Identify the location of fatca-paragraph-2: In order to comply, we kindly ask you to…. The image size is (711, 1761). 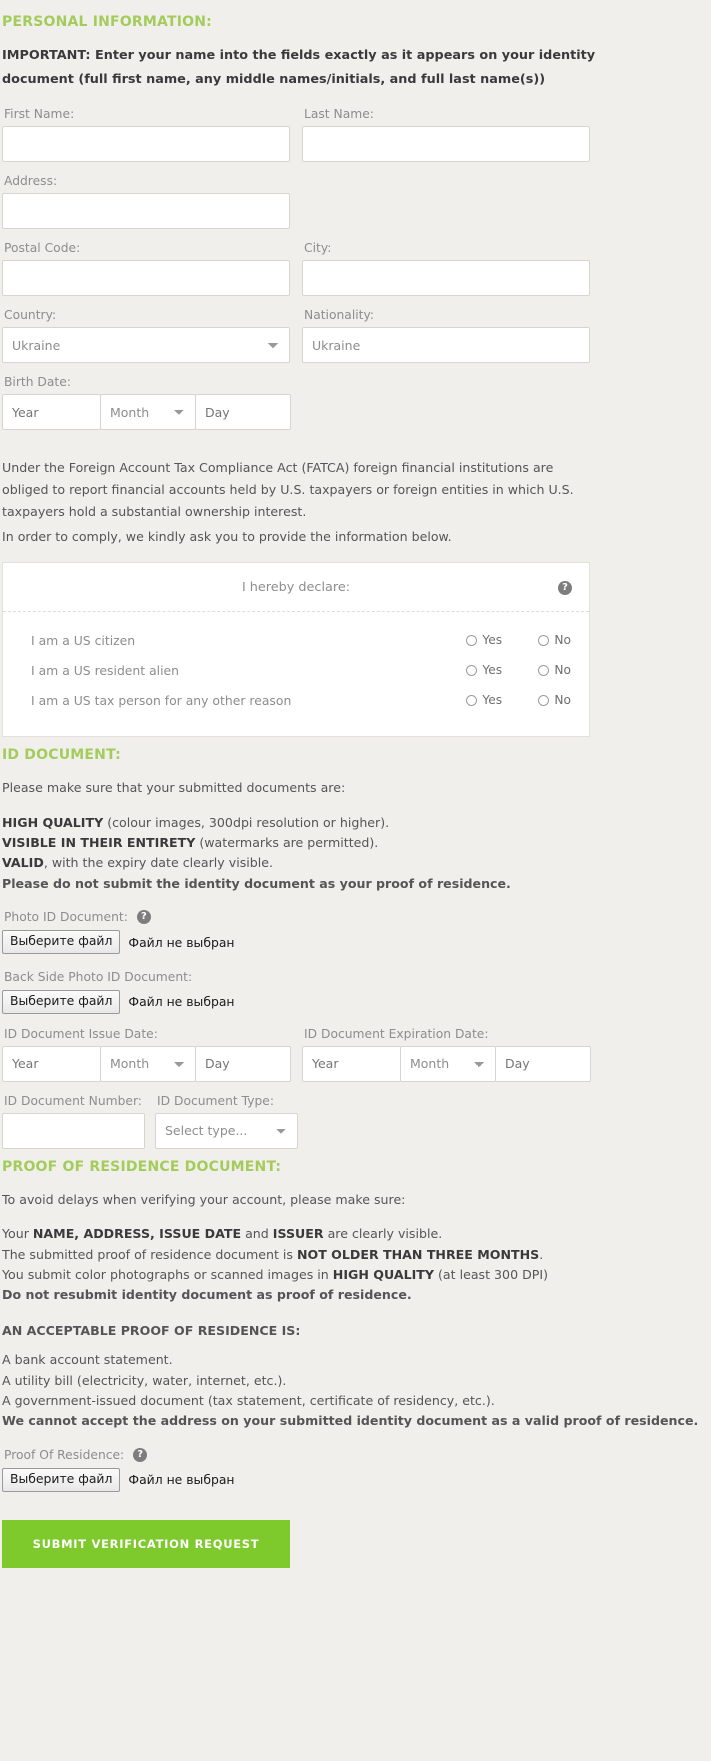
(227, 537).